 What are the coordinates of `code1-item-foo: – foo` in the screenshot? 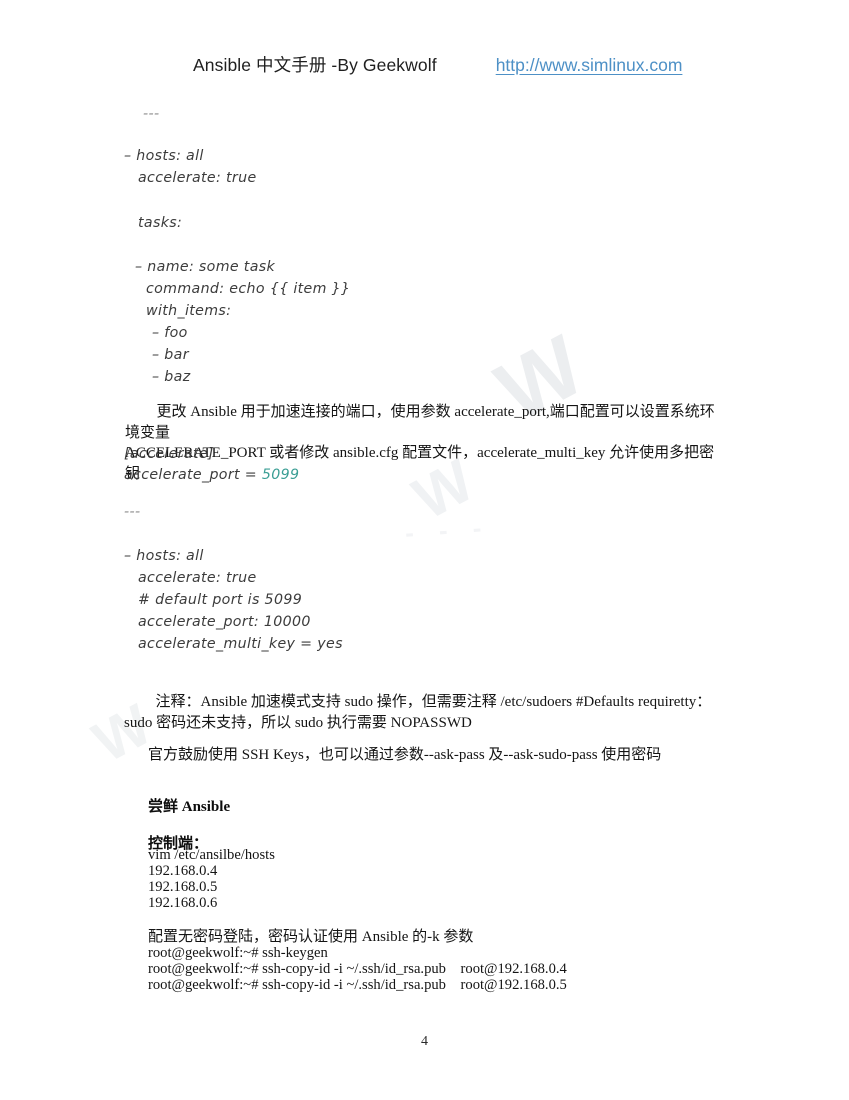 It's located at (170, 333).